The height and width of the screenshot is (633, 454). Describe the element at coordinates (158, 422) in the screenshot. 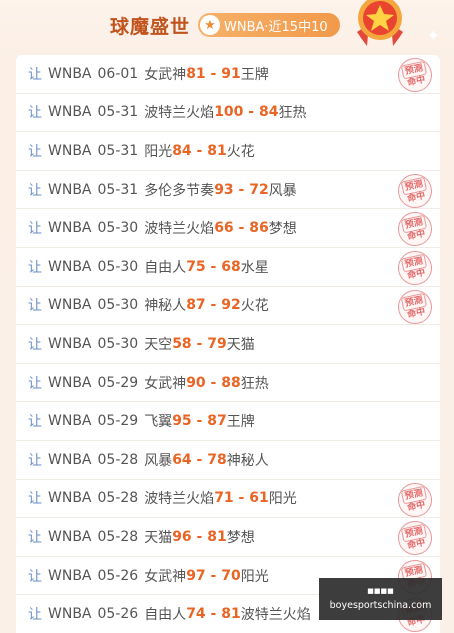

I see `home-team: 飞翼` at that location.